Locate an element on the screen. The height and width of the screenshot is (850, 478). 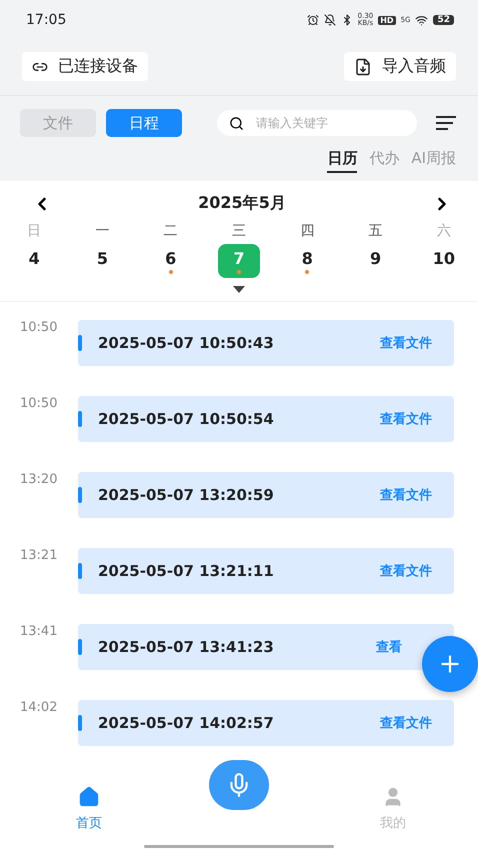
import-audio-button: 导入音频 is located at coordinates (400, 66).